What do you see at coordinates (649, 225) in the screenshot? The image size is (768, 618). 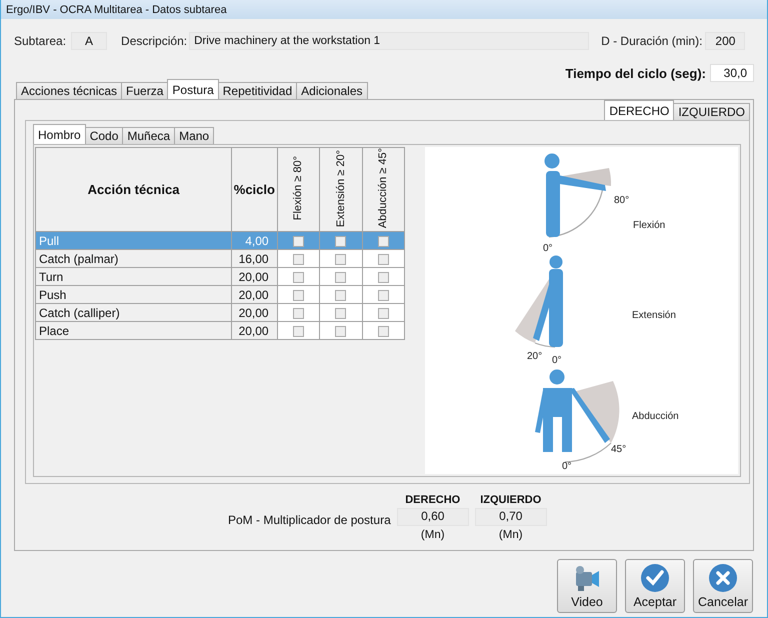 I see `flexion-label: Flexión` at bounding box center [649, 225].